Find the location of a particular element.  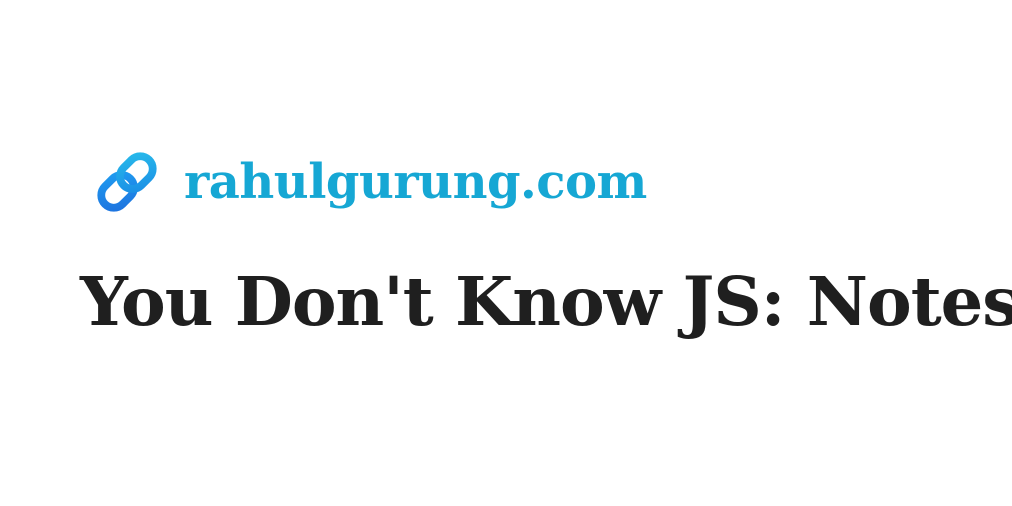

brand-row: rahulgurung.com is located at coordinates (367, 182).